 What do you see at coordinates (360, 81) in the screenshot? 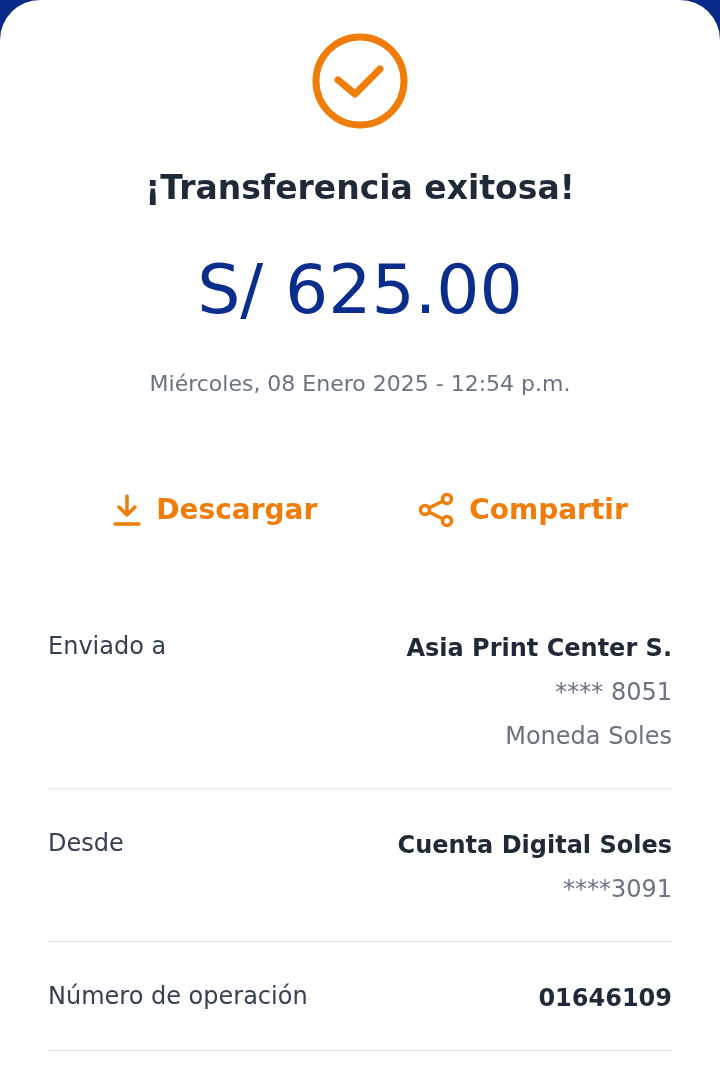
I see `check-circle-icon` at bounding box center [360, 81].